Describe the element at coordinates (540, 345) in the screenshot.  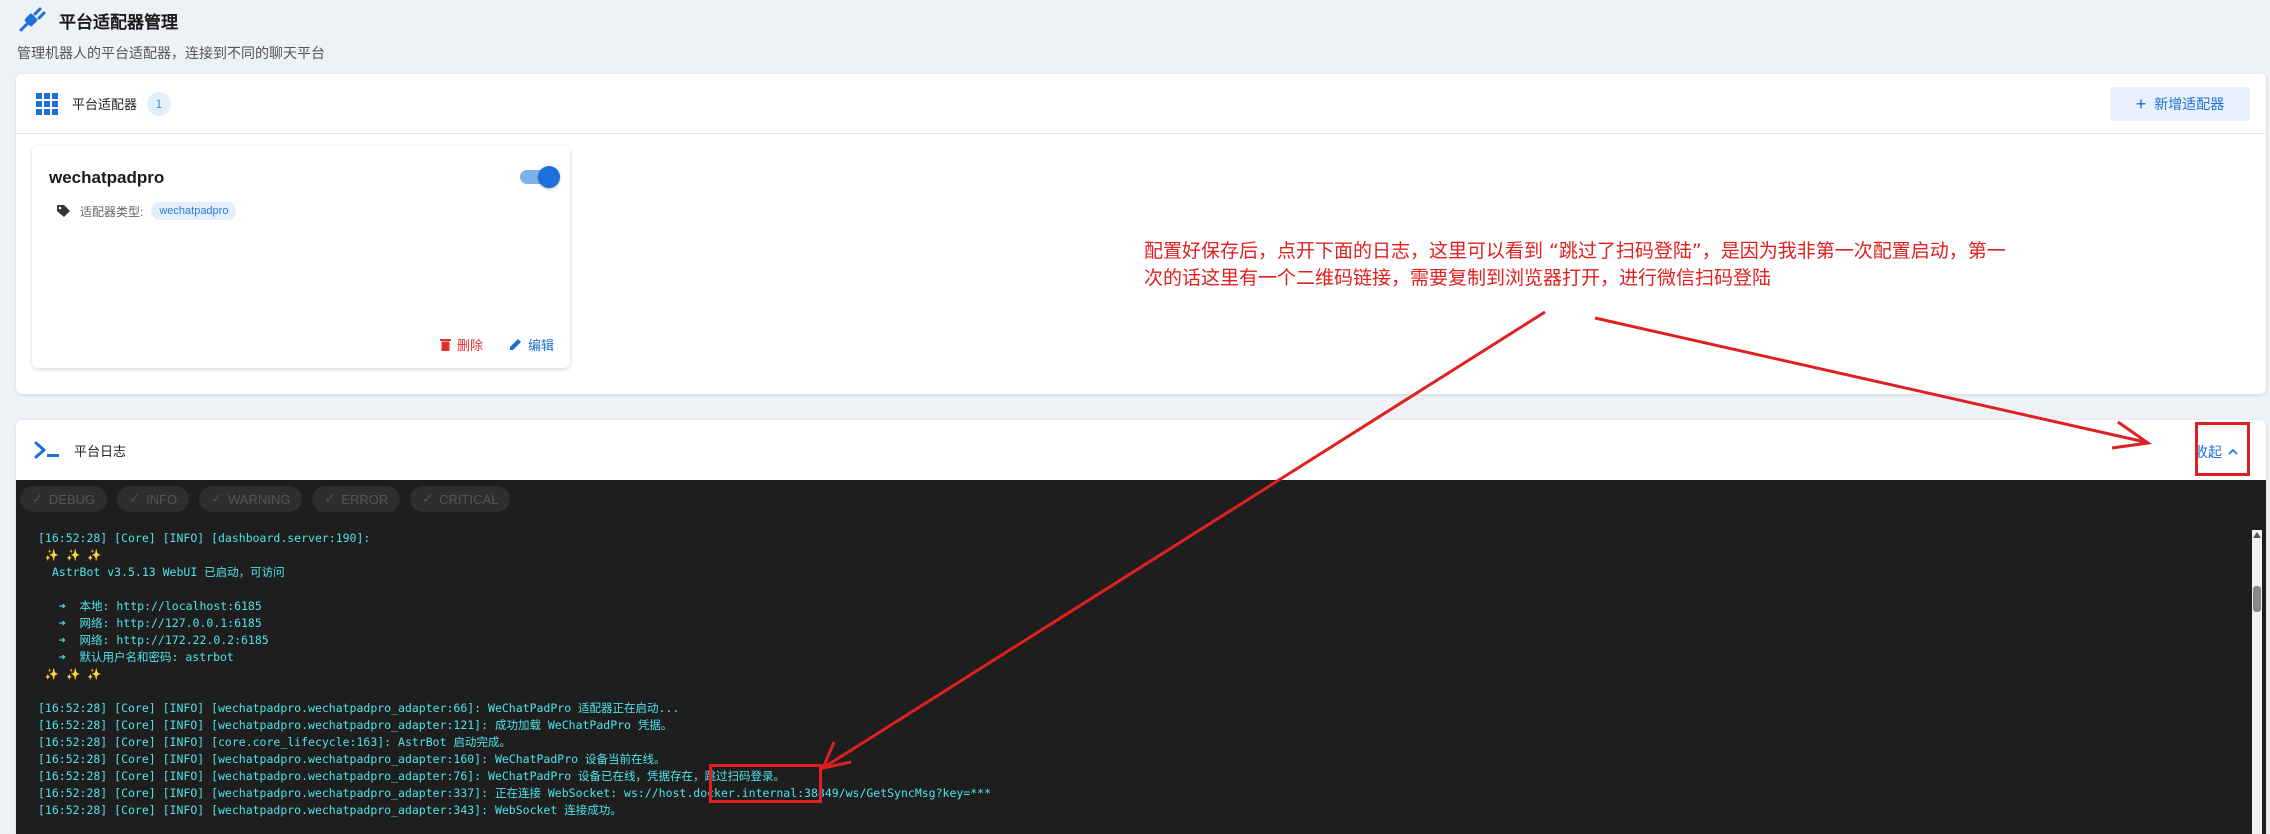
I see `edit-label: 编辑` at that location.